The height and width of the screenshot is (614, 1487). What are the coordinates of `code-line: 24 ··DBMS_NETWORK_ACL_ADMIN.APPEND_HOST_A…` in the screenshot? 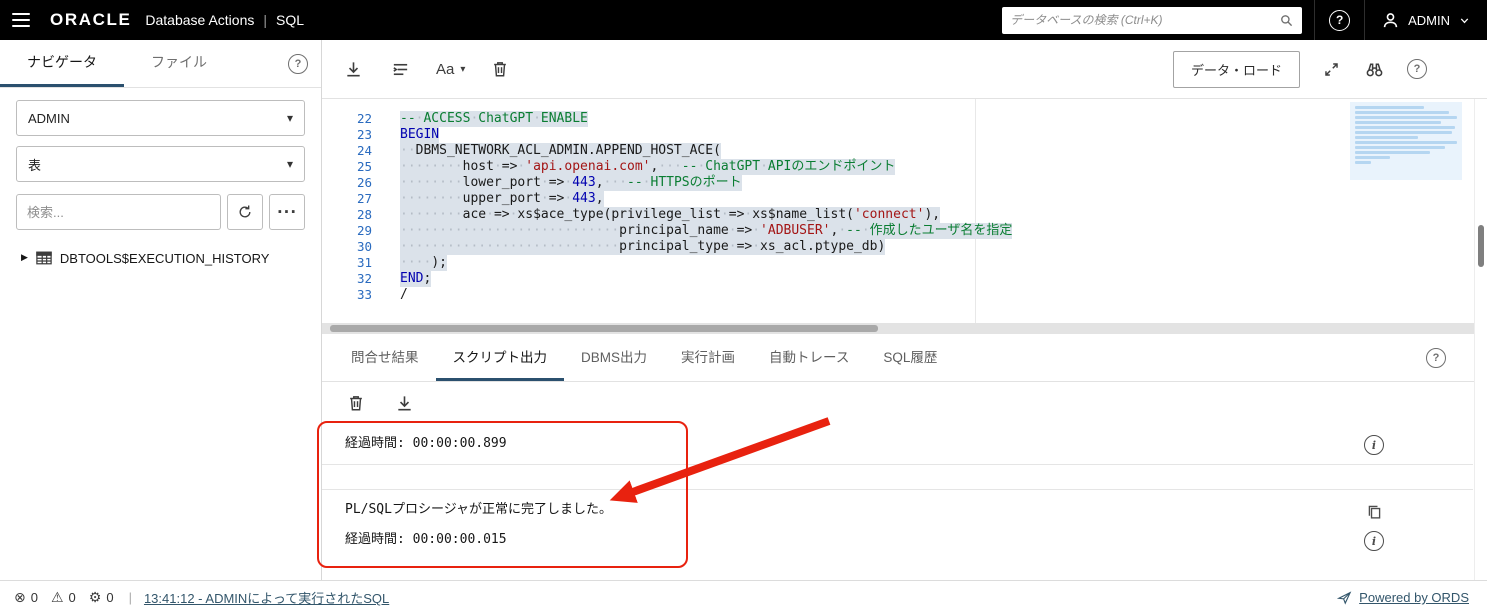 It's located at (904, 151).